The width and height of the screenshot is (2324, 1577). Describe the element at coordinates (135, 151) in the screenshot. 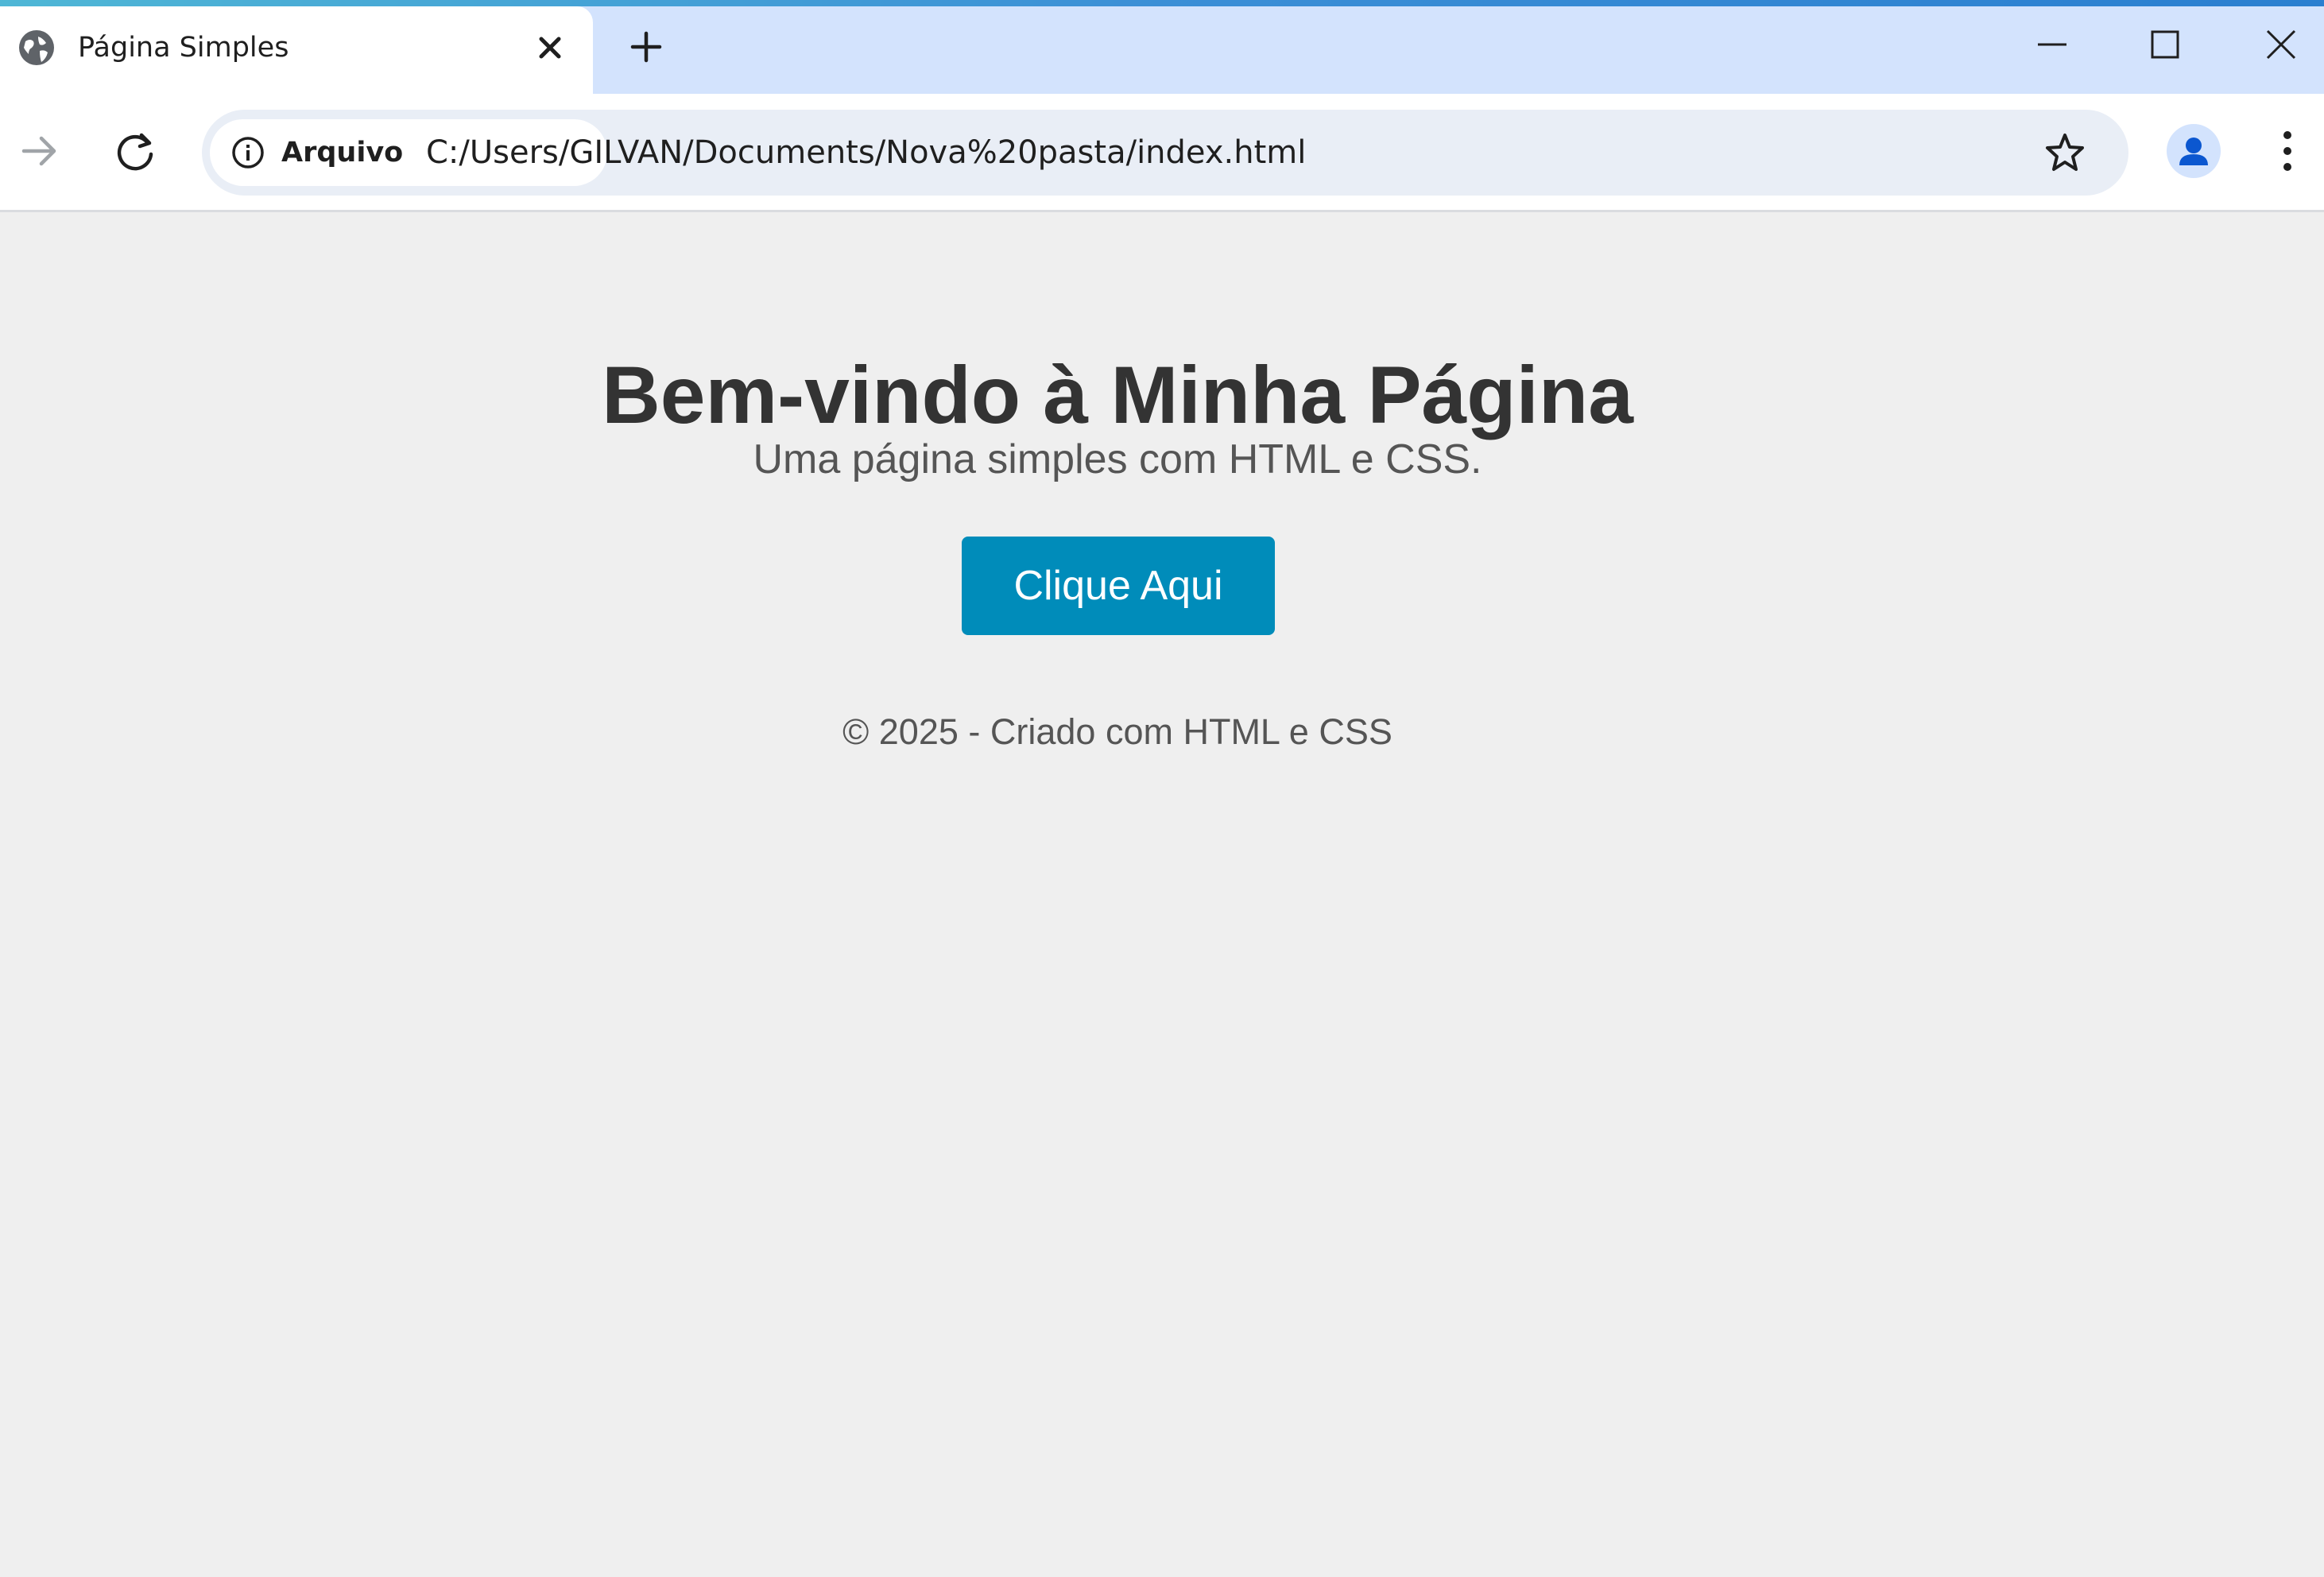

I see `reload-icon` at that location.